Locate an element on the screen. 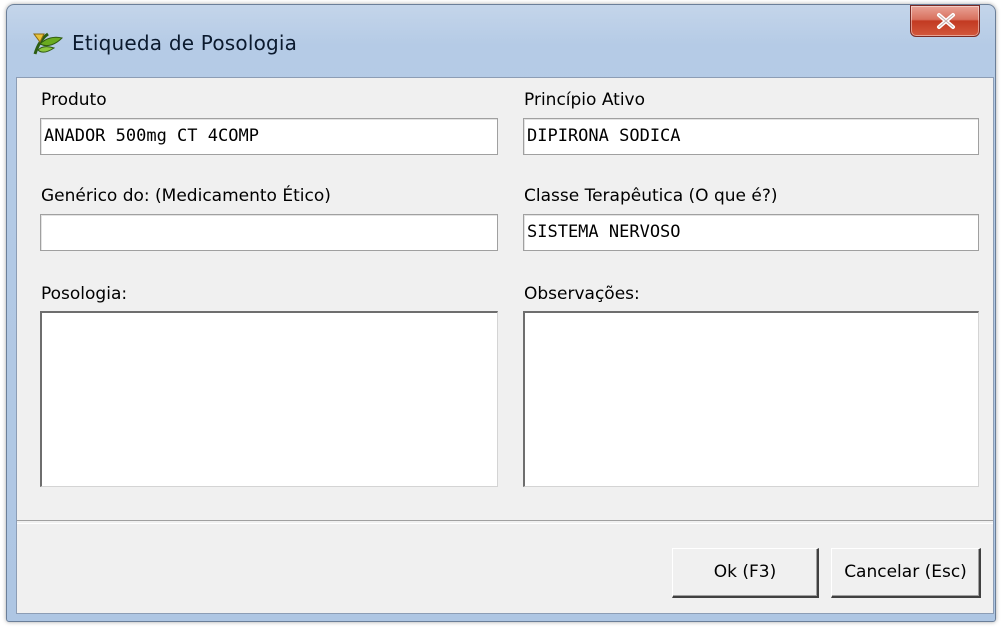  observacoes-label: Observações: is located at coordinates (582, 294).